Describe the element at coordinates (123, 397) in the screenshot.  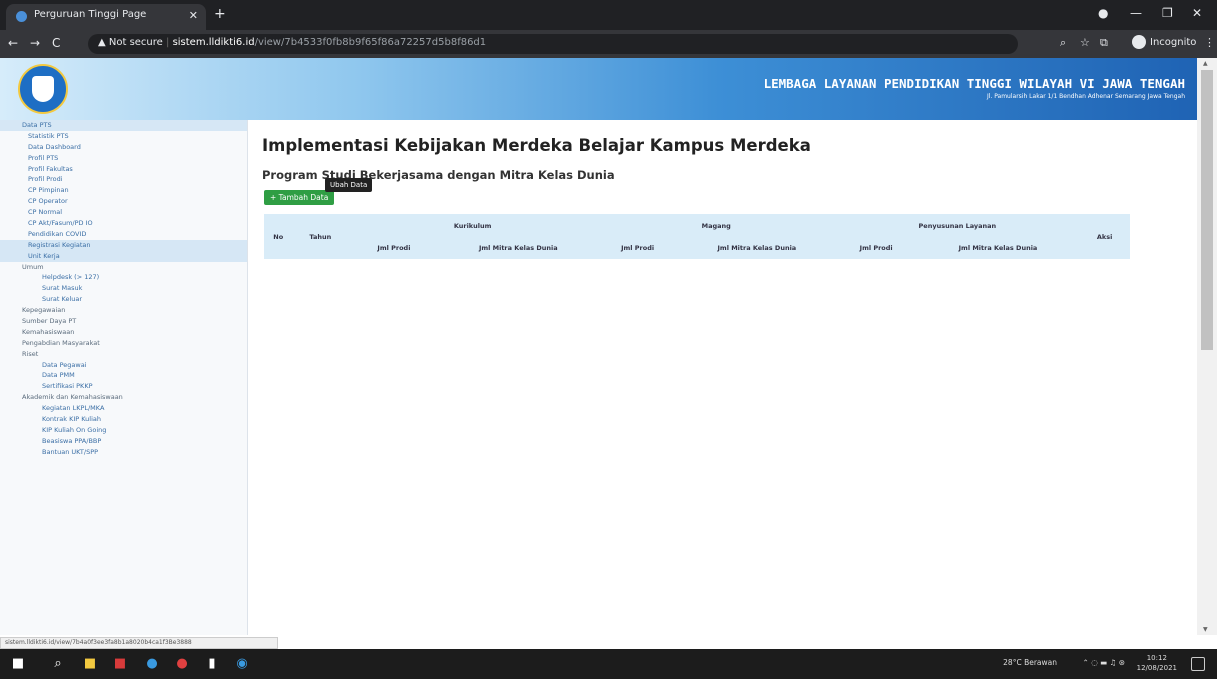
I see `sidebar-item: Akademik dan Kemahasiswaan` at that location.